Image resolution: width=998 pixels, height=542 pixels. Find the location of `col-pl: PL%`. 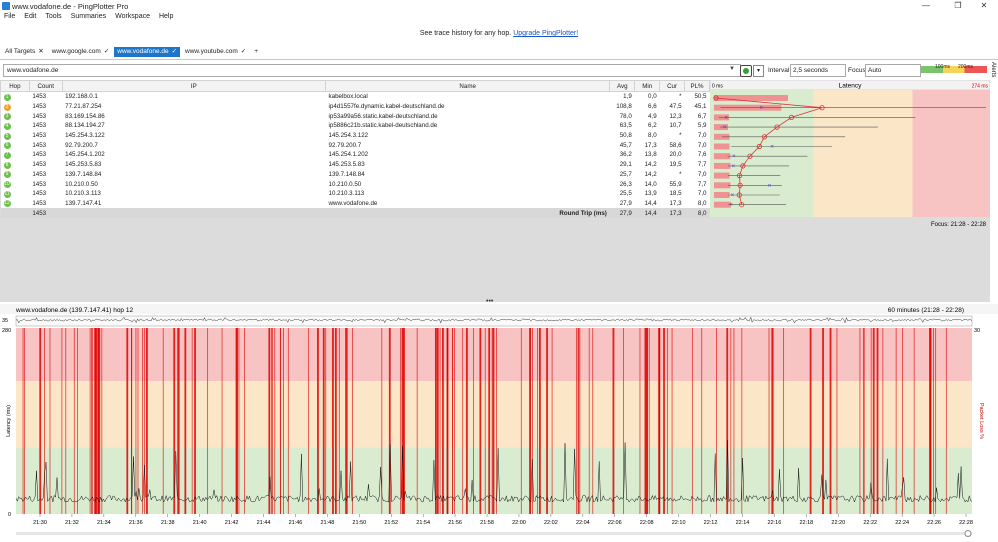

col-pl: PL% is located at coordinates (697, 86).